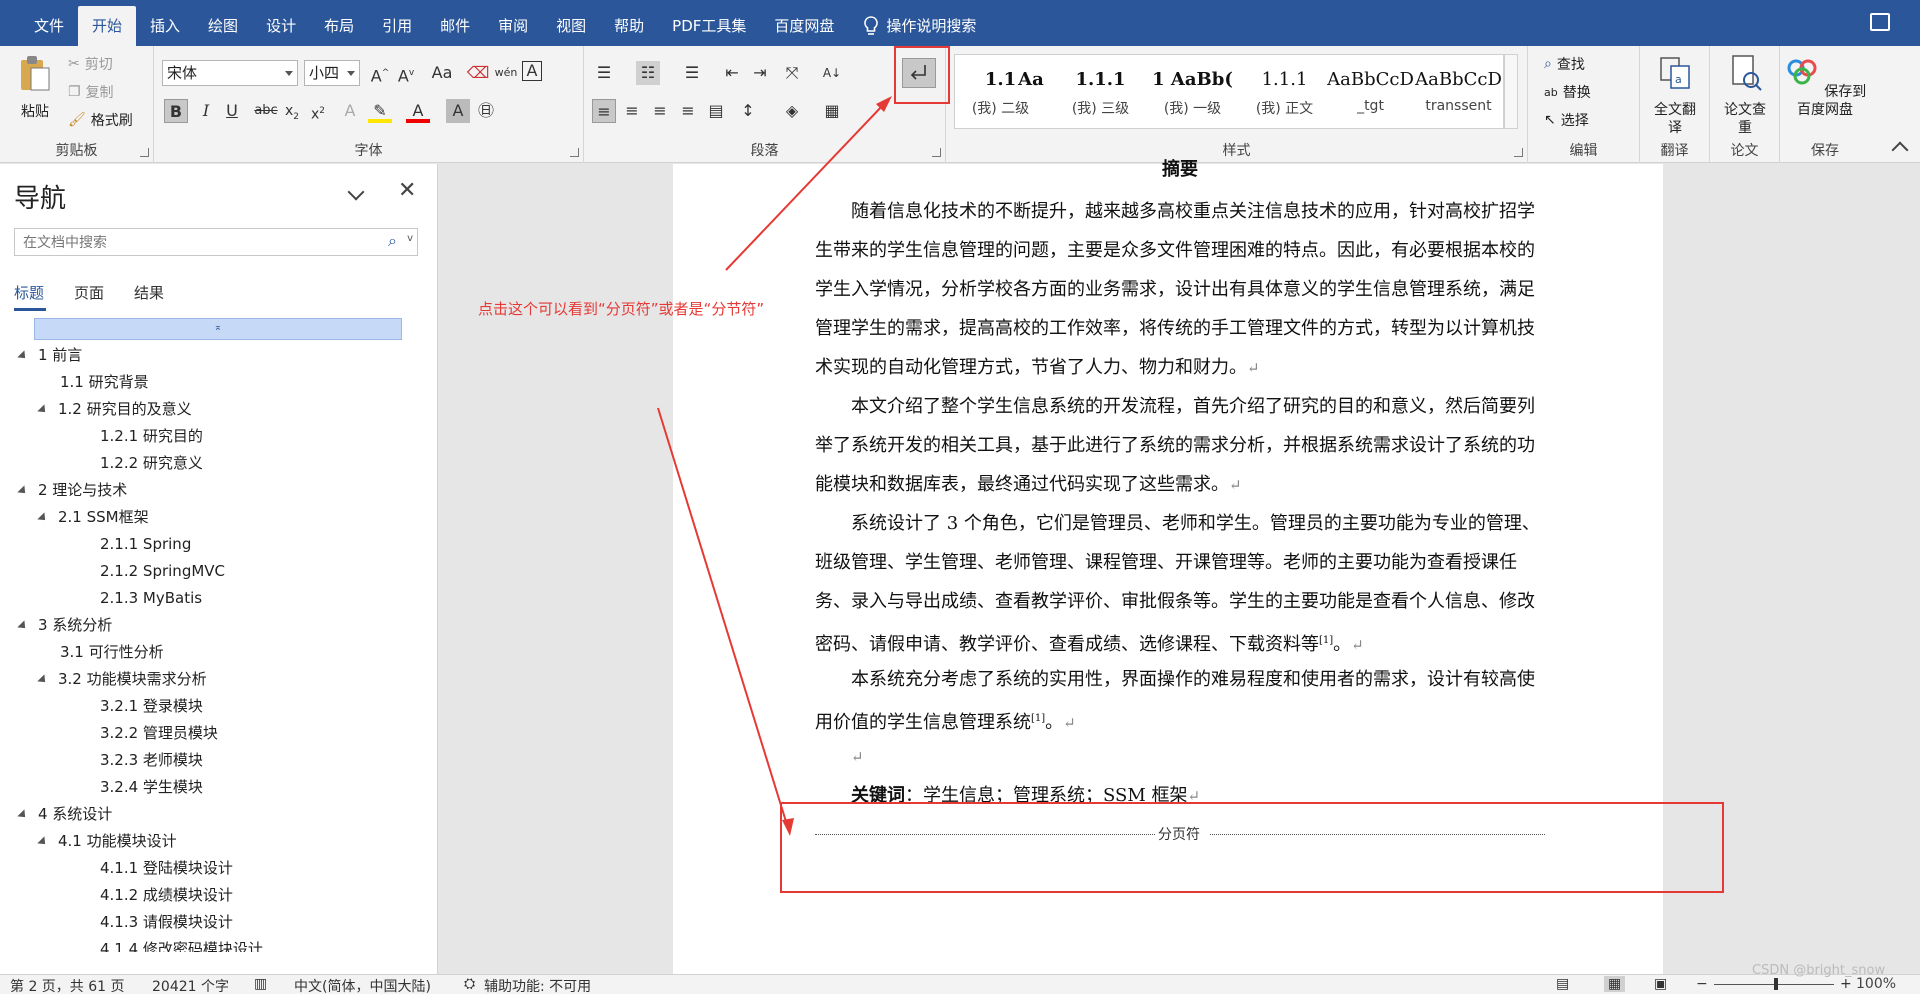 This screenshot has width=1920, height=994. What do you see at coordinates (660, 111) in the screenshot?
I see `align-right-icon: ≡` at bounding box center [660, 111].